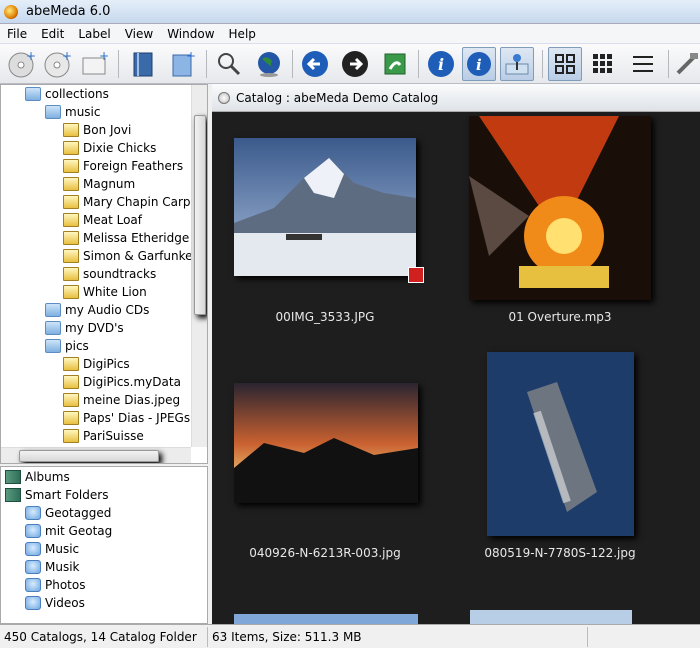  What do you see at coordinates (325, 317) in the screenshot?
I see `item-caption: 00IMG_3533.JPG` at bounding box center [325, 317].